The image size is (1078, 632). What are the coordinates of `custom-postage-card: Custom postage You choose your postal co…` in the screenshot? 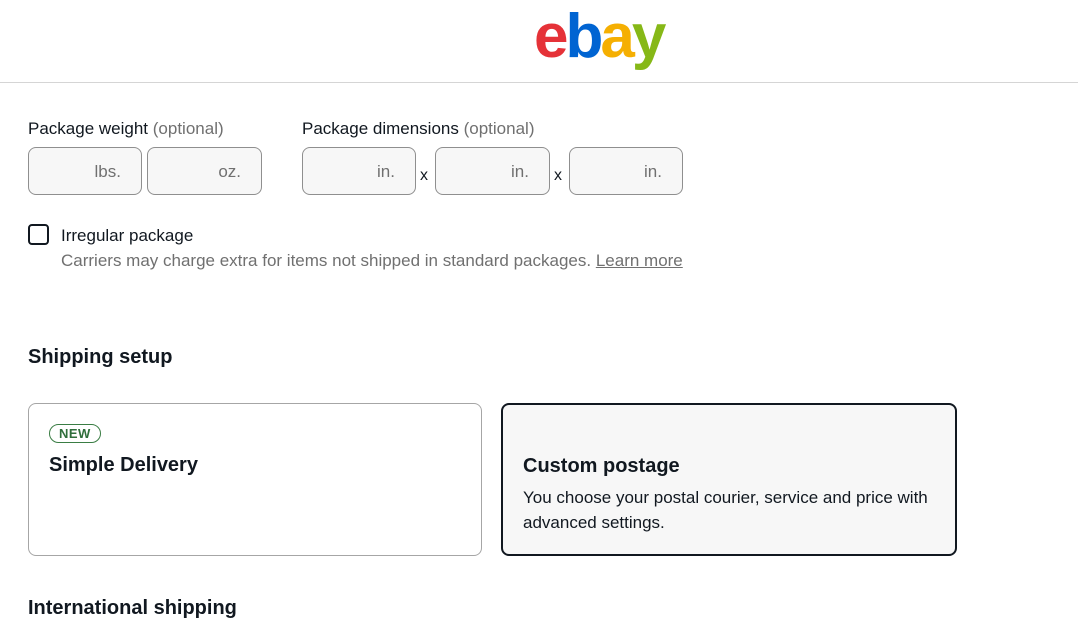 It's located at (729, 479).